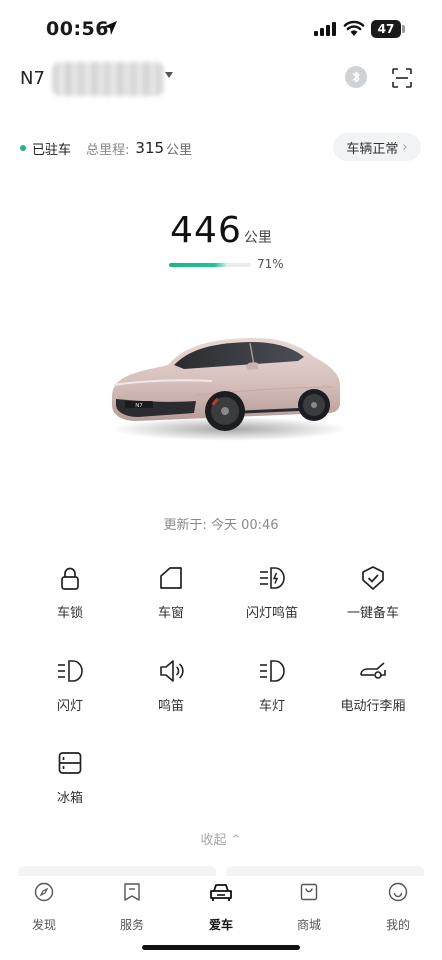 The image size is (442, 960). What do you see at coordinates (402, 78) in the screenshot?
I see `scan-icon` at bounding box center [402, 78].